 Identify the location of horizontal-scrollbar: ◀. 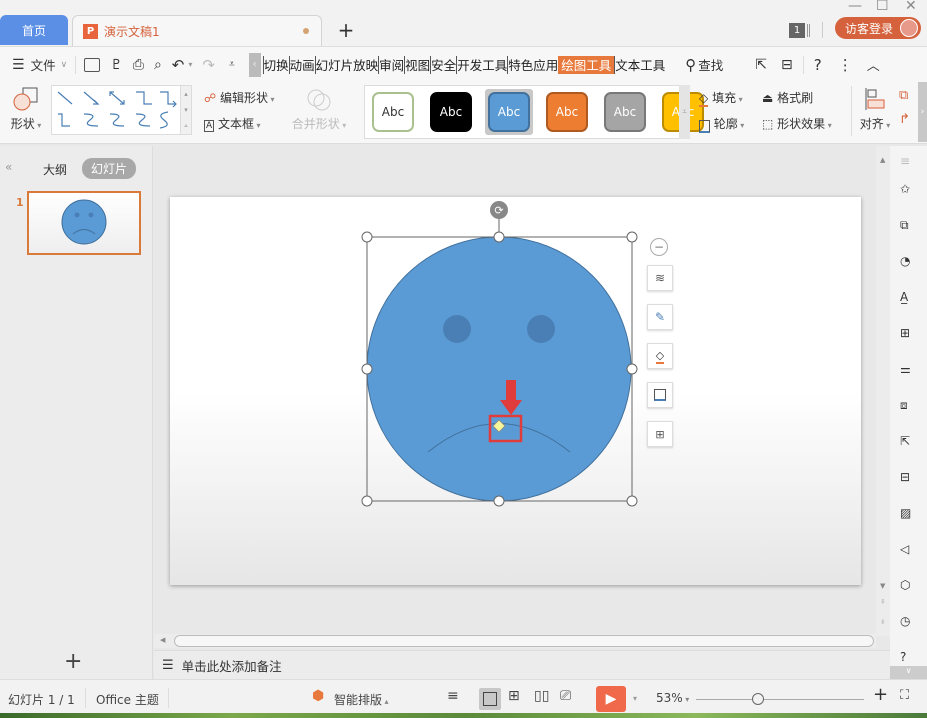
(515, 641).